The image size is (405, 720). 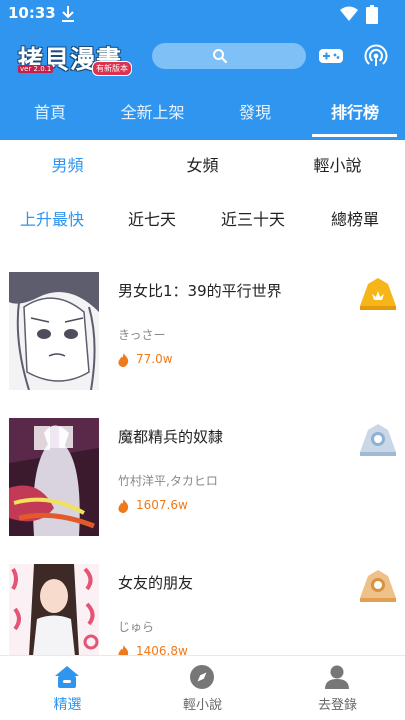 I want to click on period-tabs: 上升最快 近七天 近三十天 總榜單, so click(x=202, y=220).